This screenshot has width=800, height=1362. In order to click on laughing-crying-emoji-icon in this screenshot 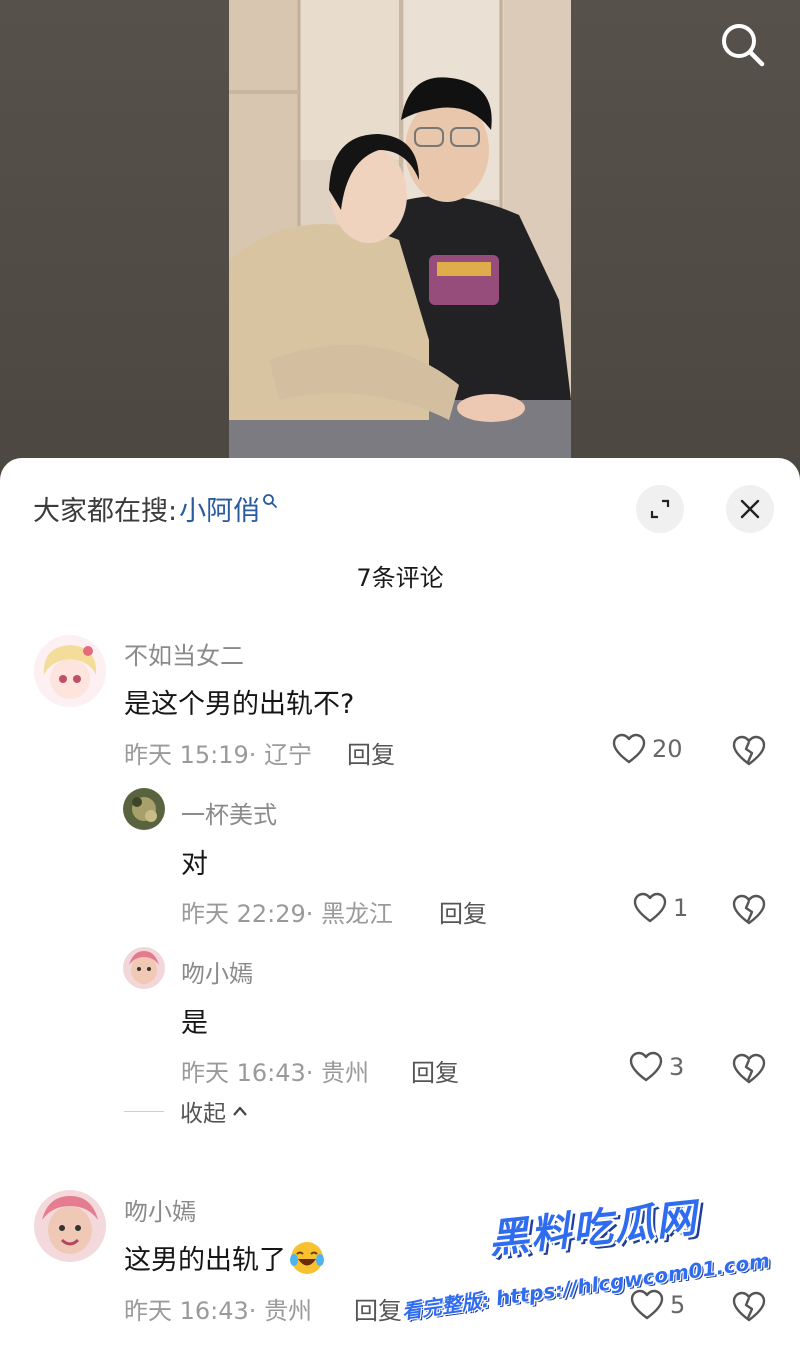, I will do `click(307, 1257)`.